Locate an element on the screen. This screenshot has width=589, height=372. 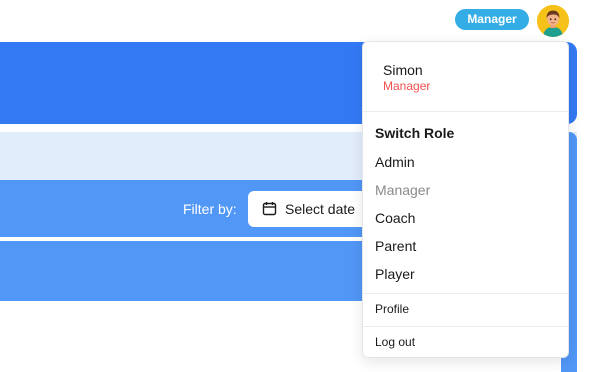
user-role: Manager is located at coordinates (407, 86).